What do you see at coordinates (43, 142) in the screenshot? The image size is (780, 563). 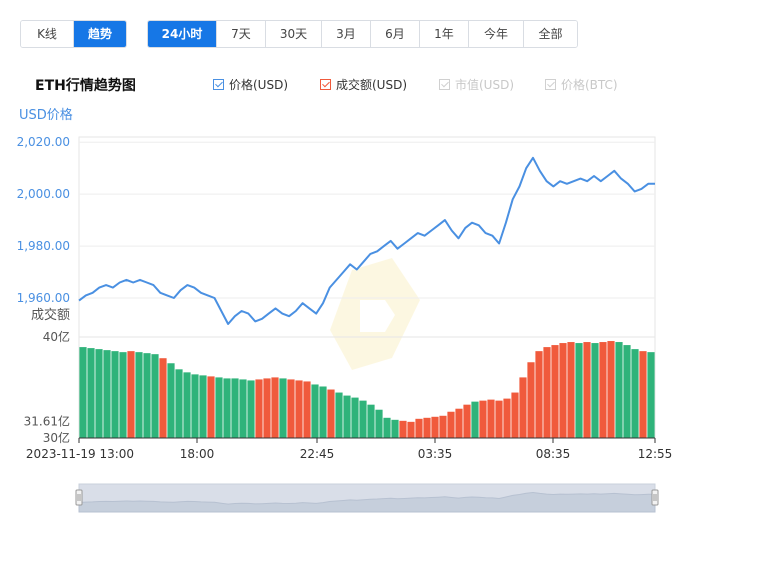 I see `price-tick-label: 2,020.00` at bounding box center [43, 142].